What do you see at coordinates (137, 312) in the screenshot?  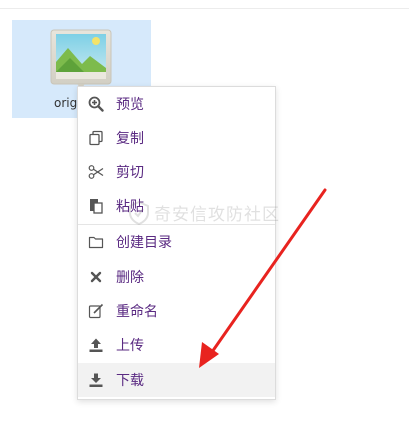 I see `menu-item-label: 重命名` at bounding box center [137, 312].